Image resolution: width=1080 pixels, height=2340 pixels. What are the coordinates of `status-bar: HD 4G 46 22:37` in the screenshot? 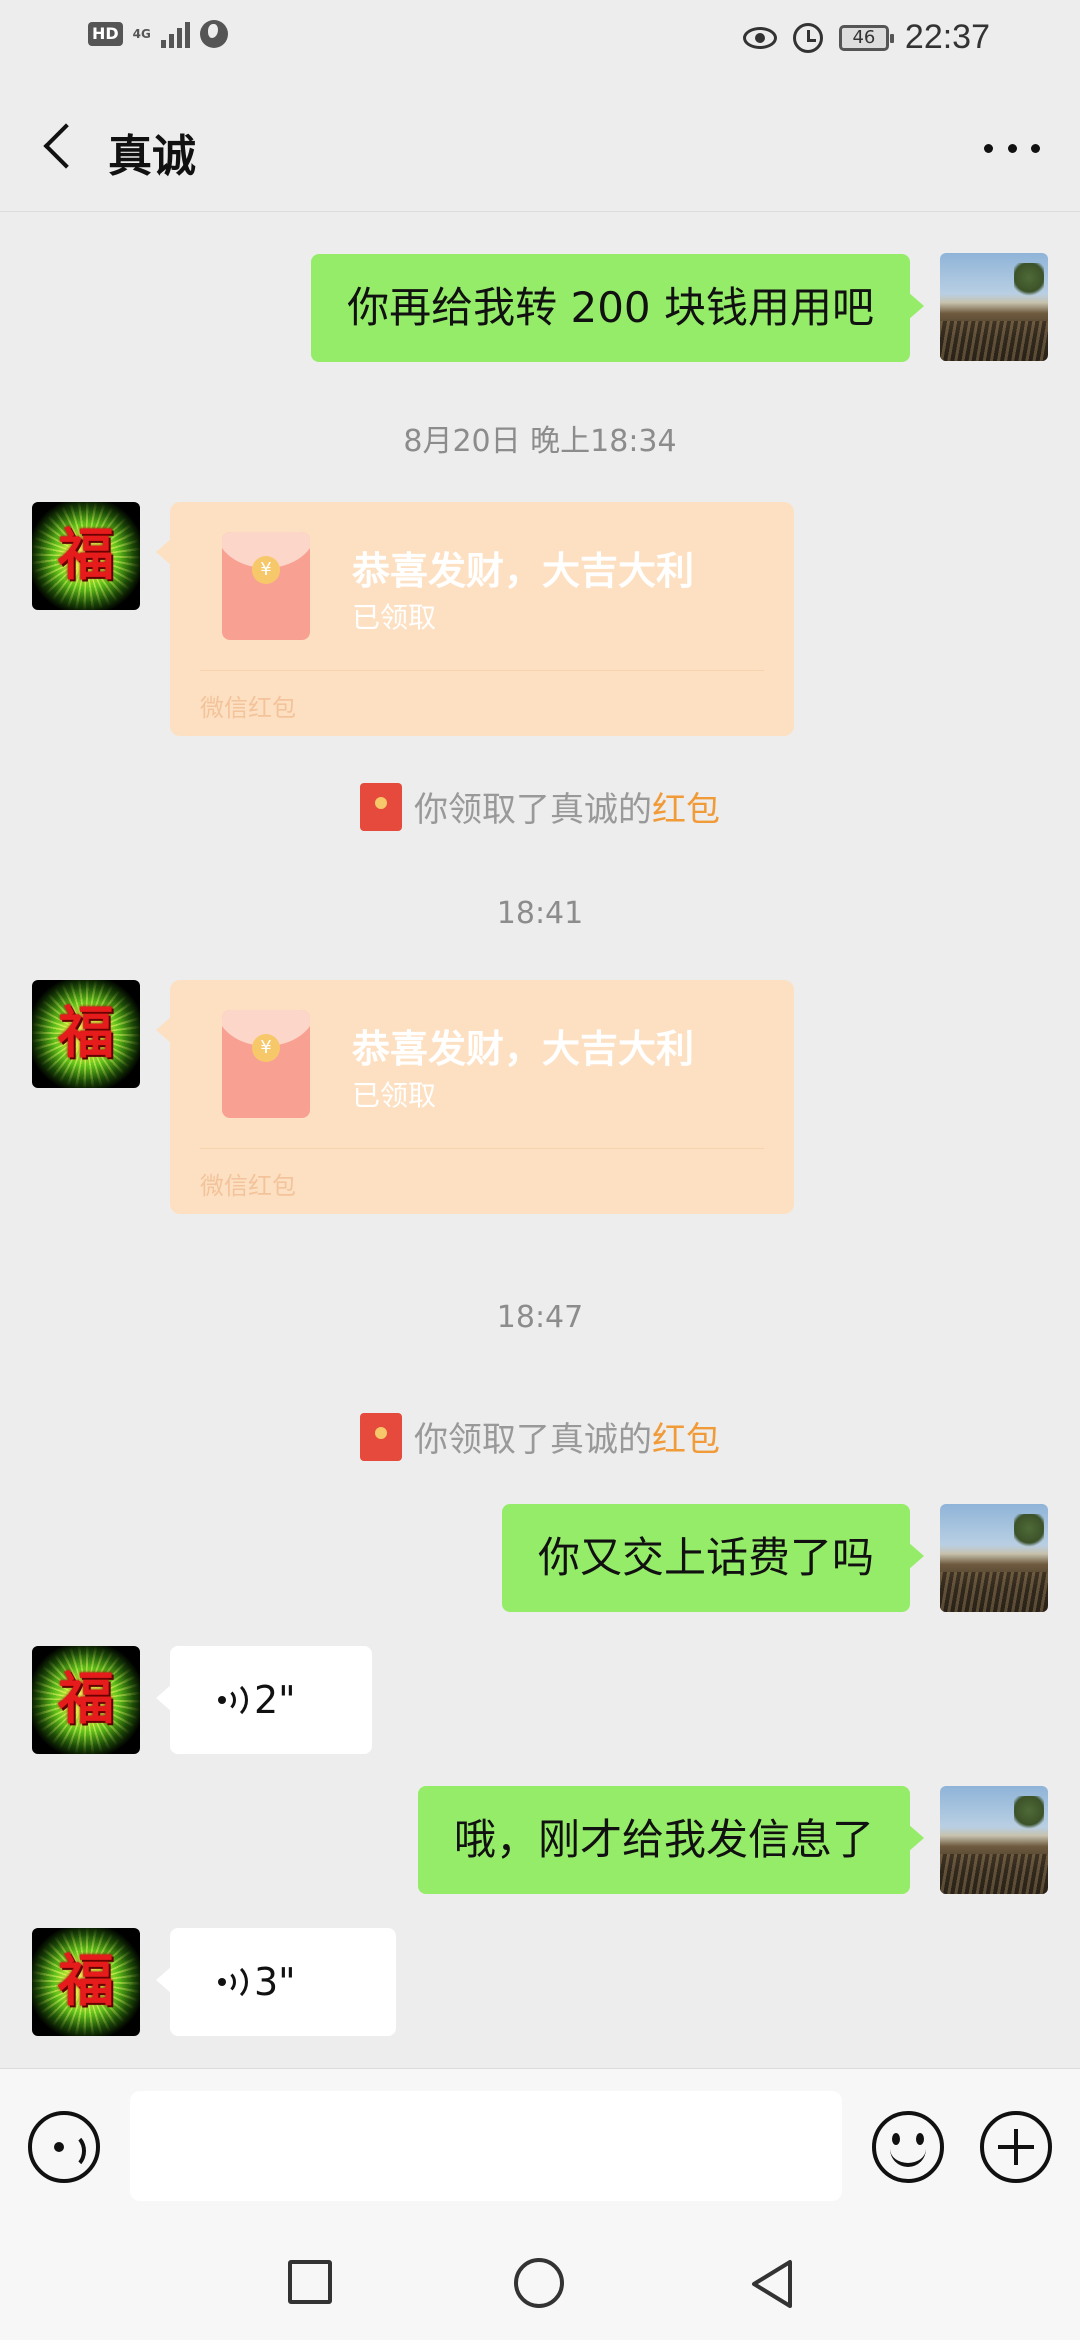 It's located at (540, 40).